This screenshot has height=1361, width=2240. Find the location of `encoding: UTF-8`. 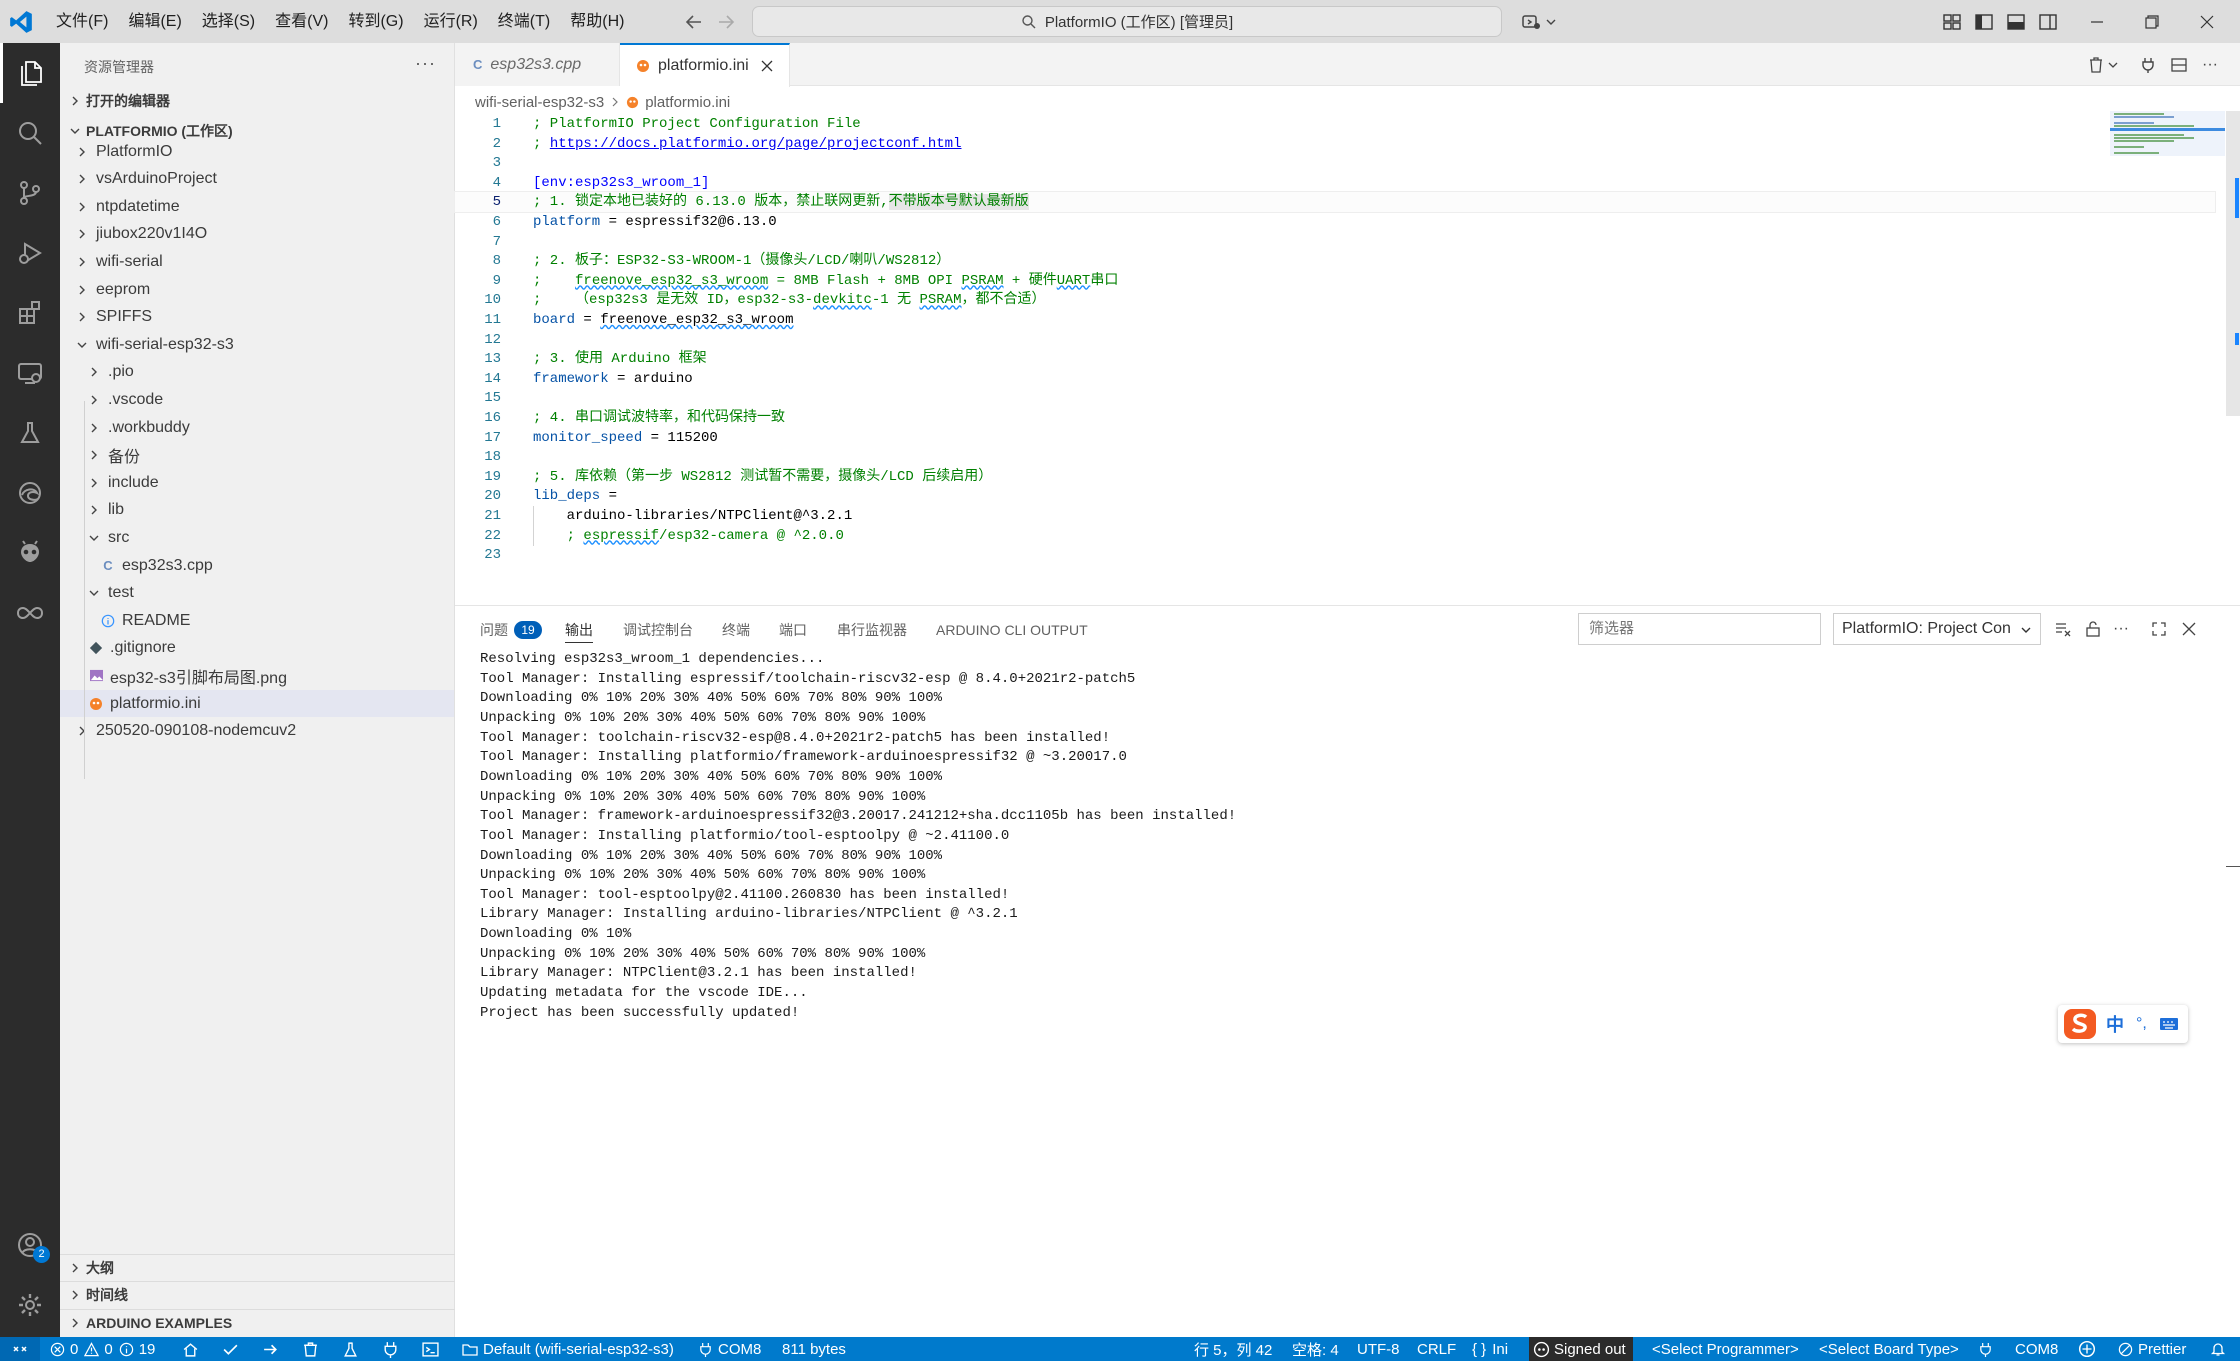

encoding: UTF-8 is located at coordinates (1378, 1349).